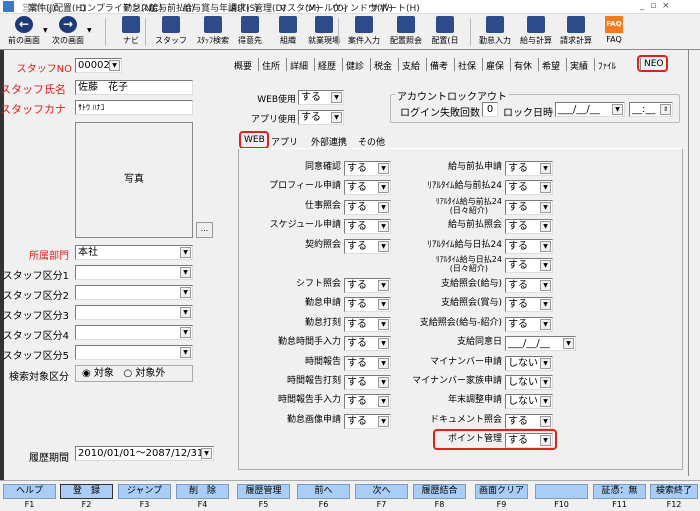 The image size is (700, 511). Describe the element at coordinates (367, 343) in the screenshot. I see `web-left-9-select: する ▼` at that location.